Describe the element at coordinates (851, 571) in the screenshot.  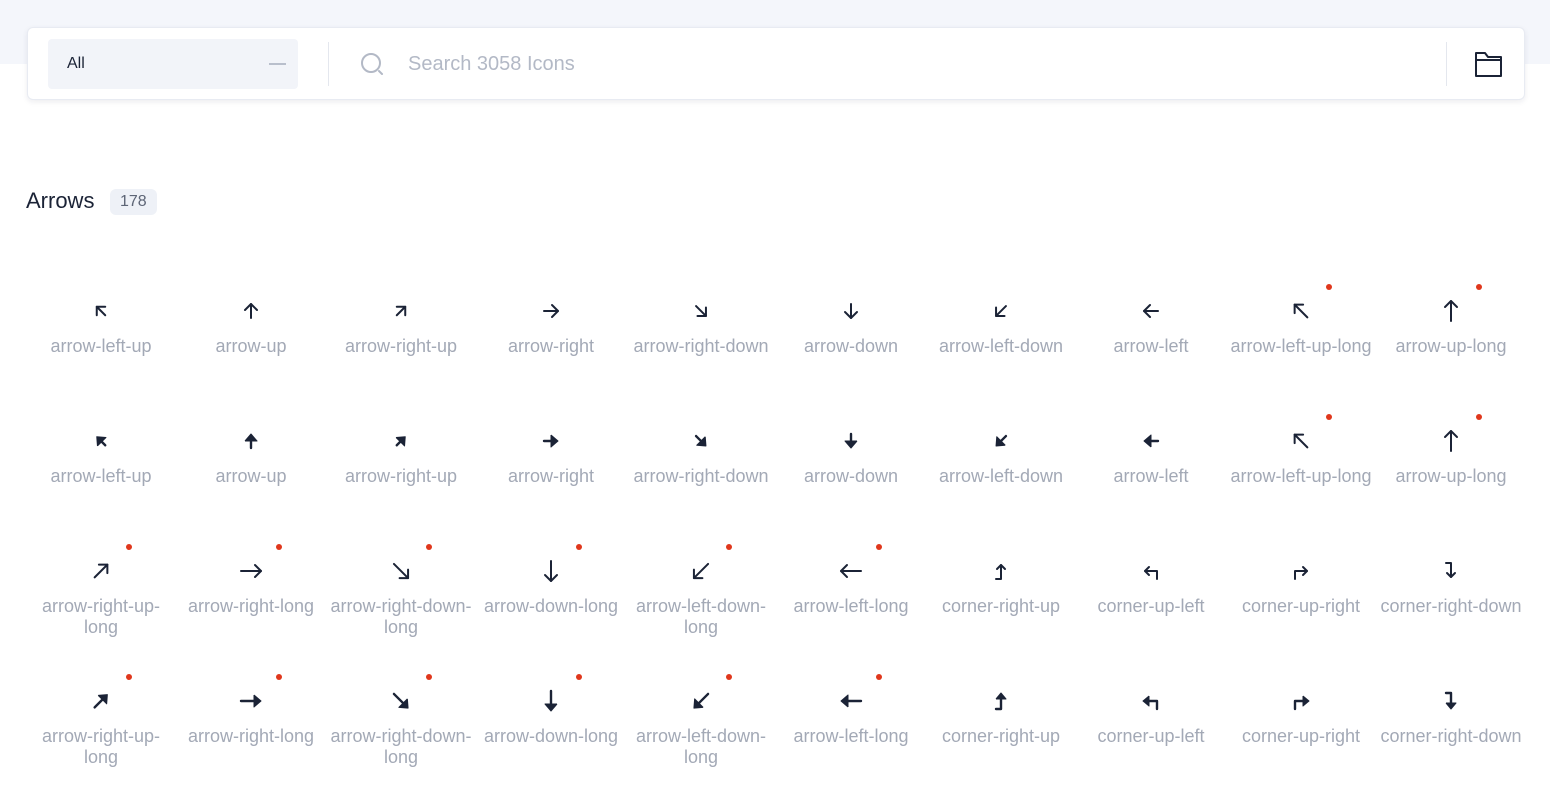
I see `arrow-left-long-icon` at that location.